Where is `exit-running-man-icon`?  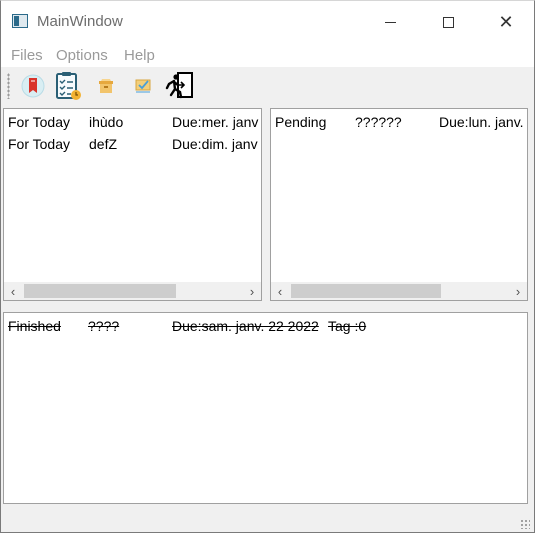
exit-running-man-icon is located at coordinates (179, 85).